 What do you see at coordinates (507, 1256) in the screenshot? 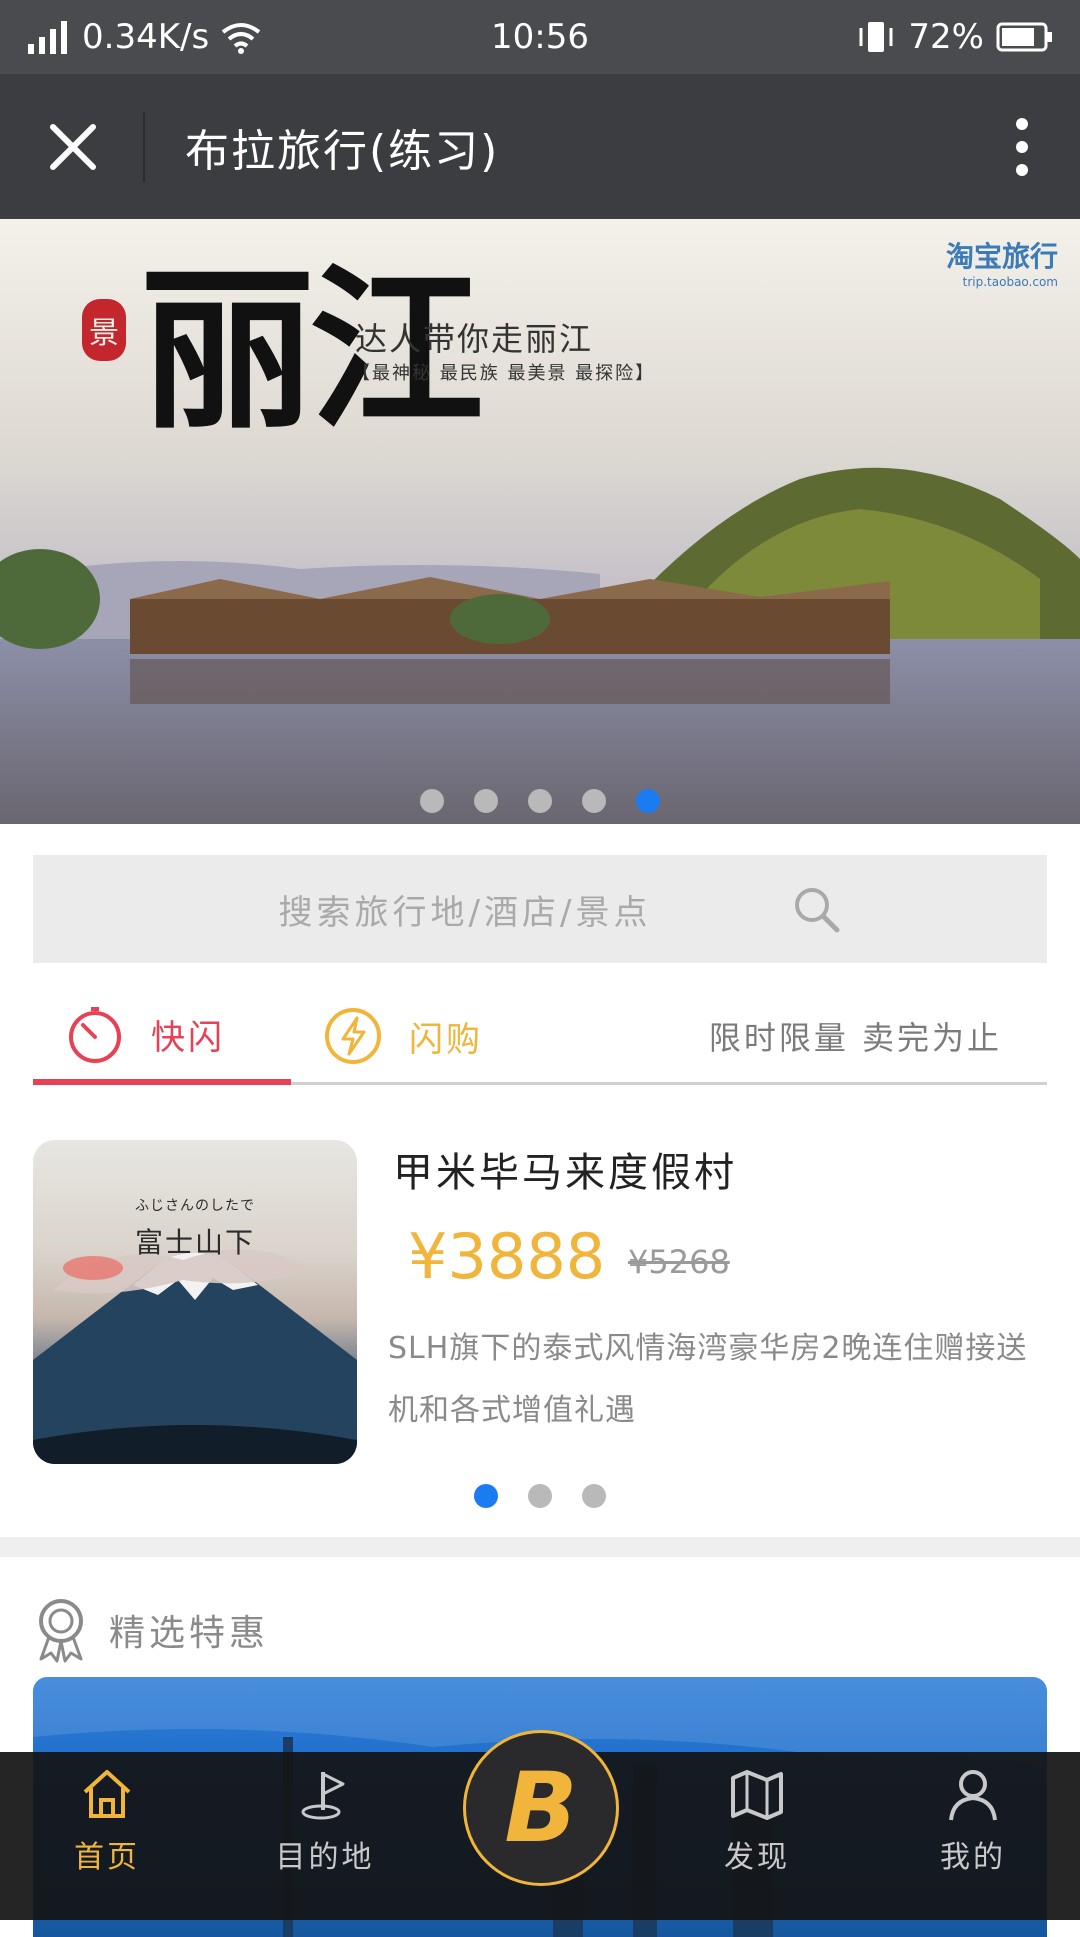
I see `deal-price: ¥3888` at bounding box center [507, 1256].